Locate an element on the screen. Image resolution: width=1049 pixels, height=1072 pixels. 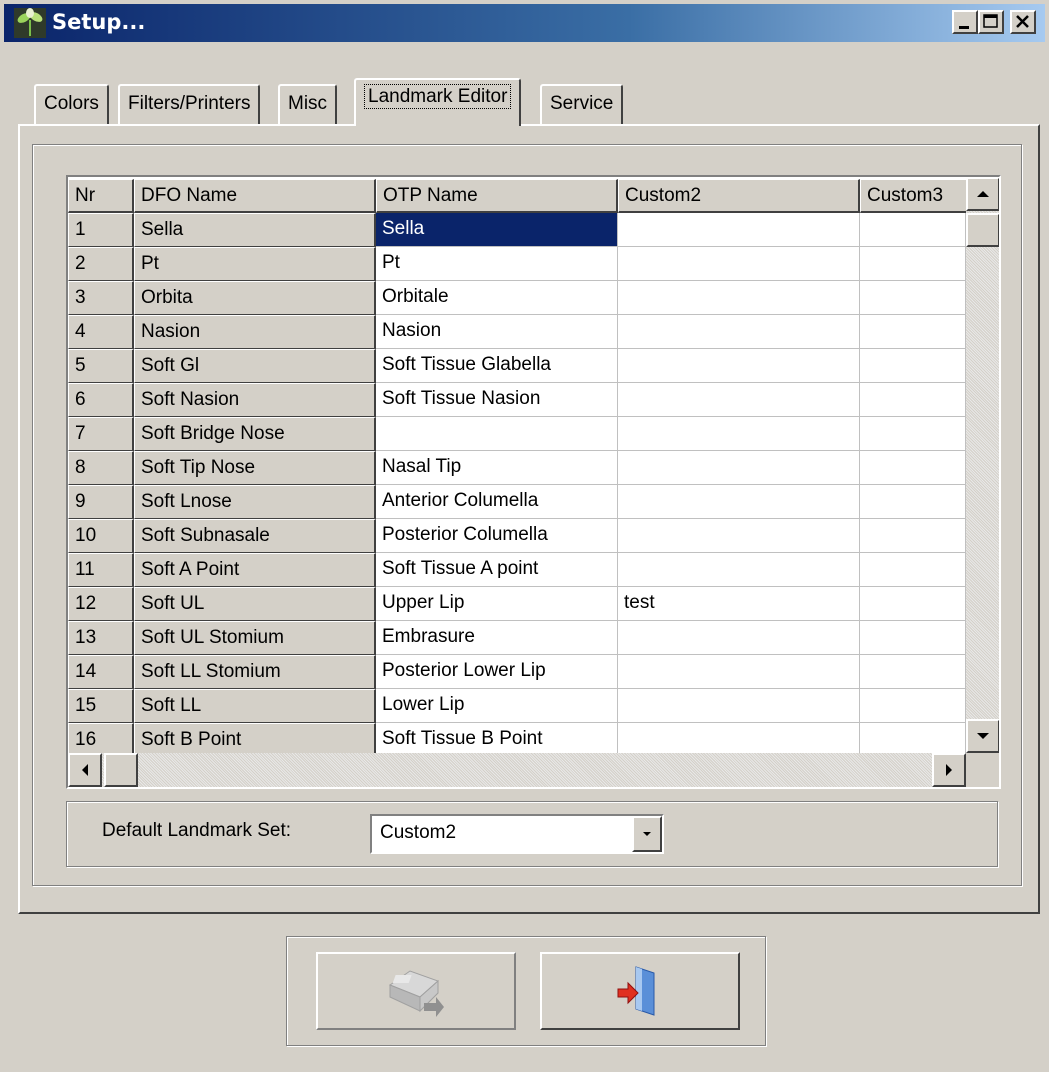
cell-nr: 12 is located at coordinates (101, 604).